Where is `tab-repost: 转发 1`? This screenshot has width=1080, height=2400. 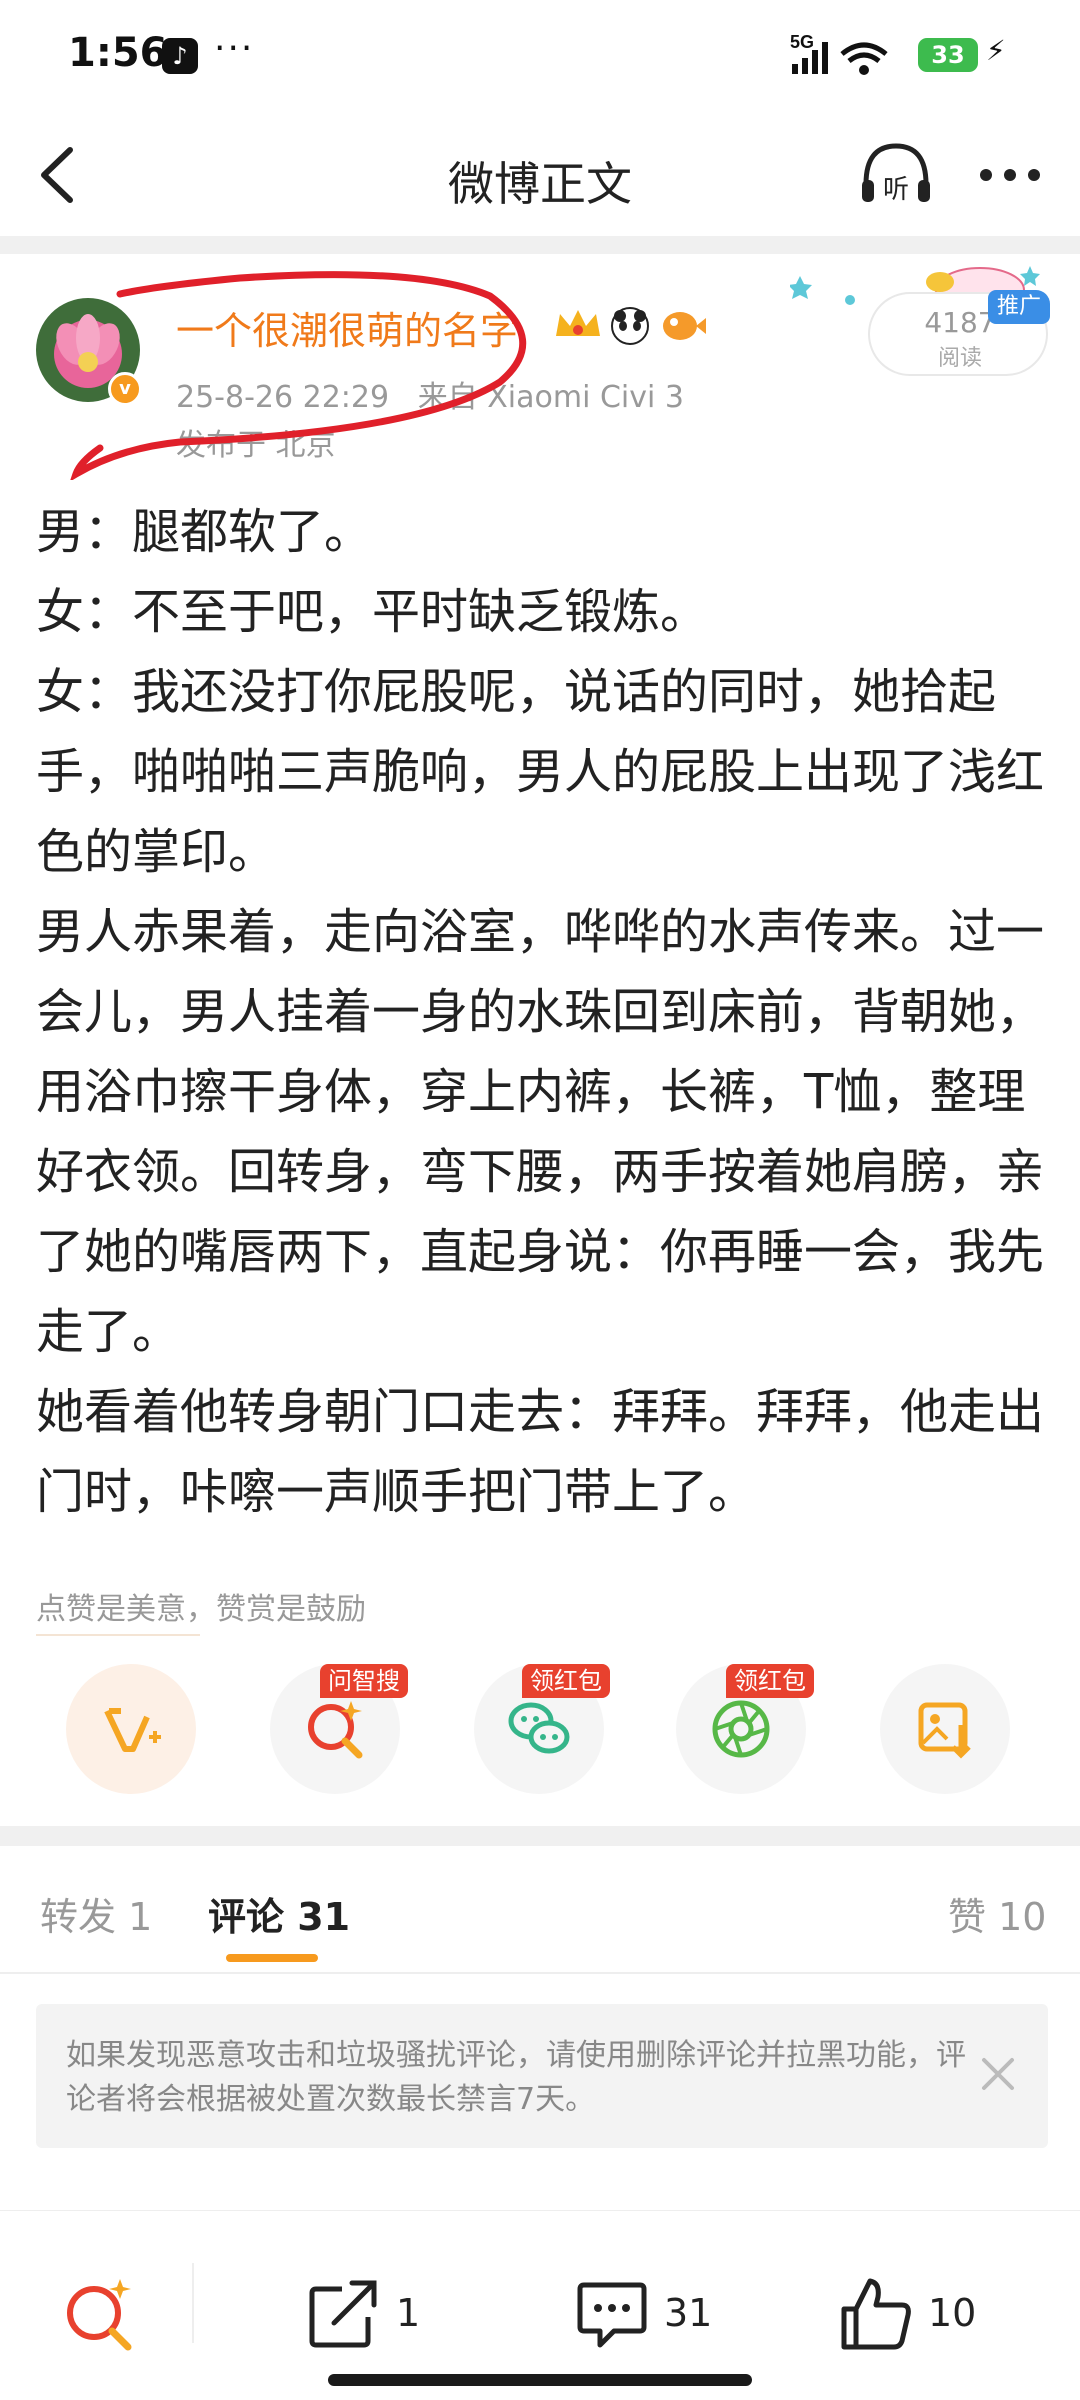
tab-repost: 转发 1 is located at coordinates (96, 1913).